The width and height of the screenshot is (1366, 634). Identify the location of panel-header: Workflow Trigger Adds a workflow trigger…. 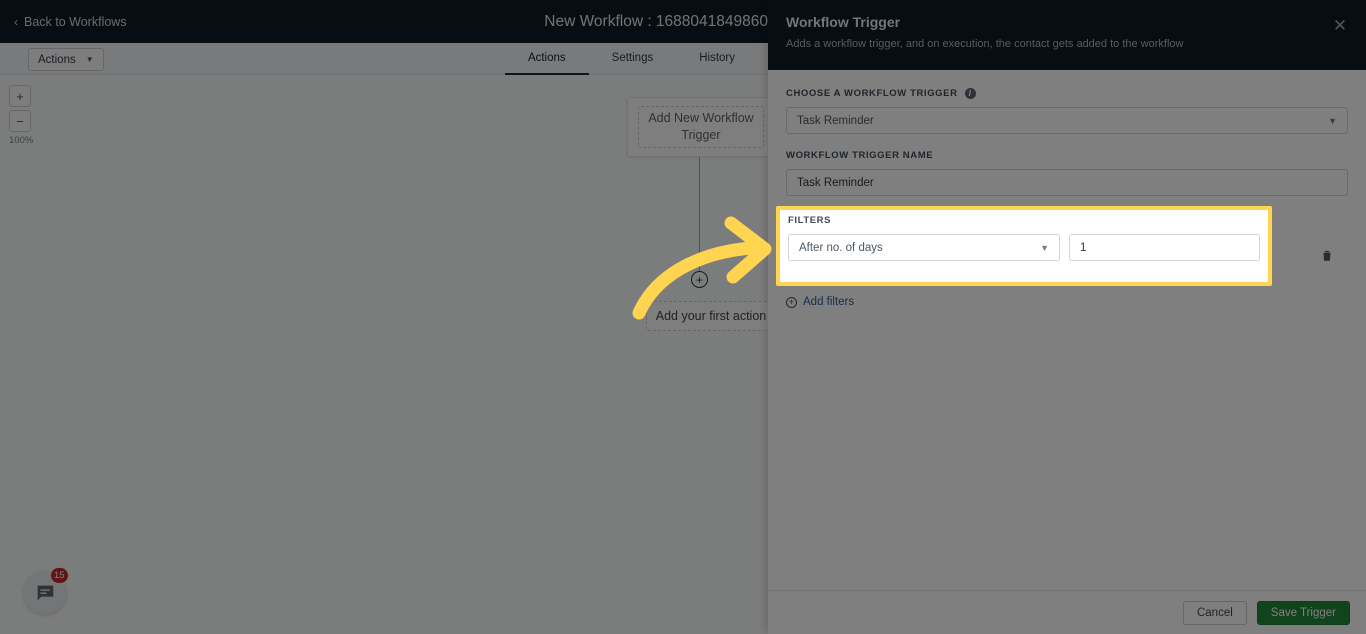
(1067, 35).